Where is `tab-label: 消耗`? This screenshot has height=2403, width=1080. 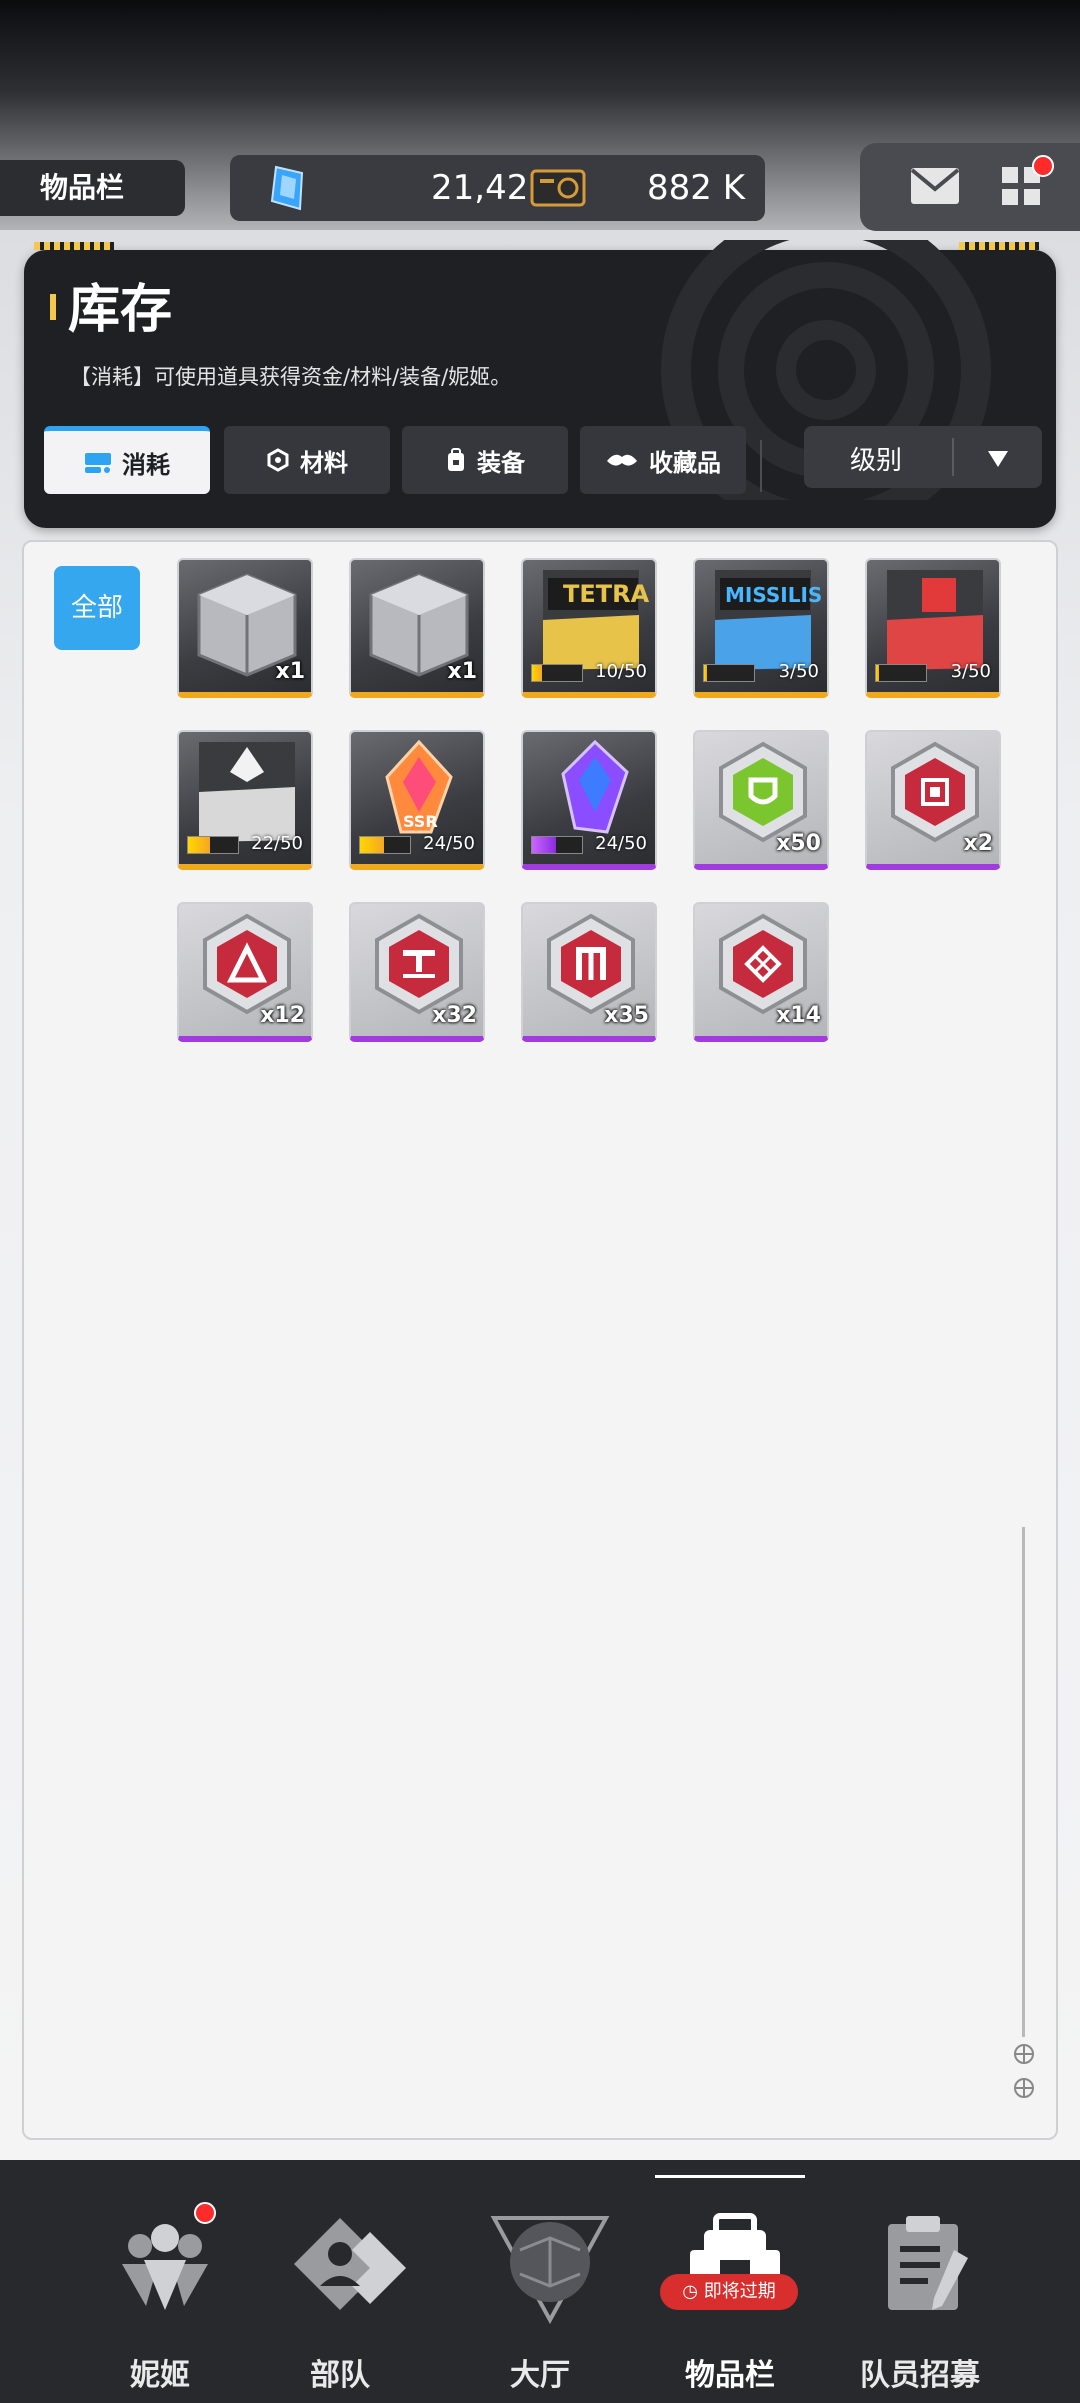 tab-label: 消耗 is located at coordinates (146, 465).